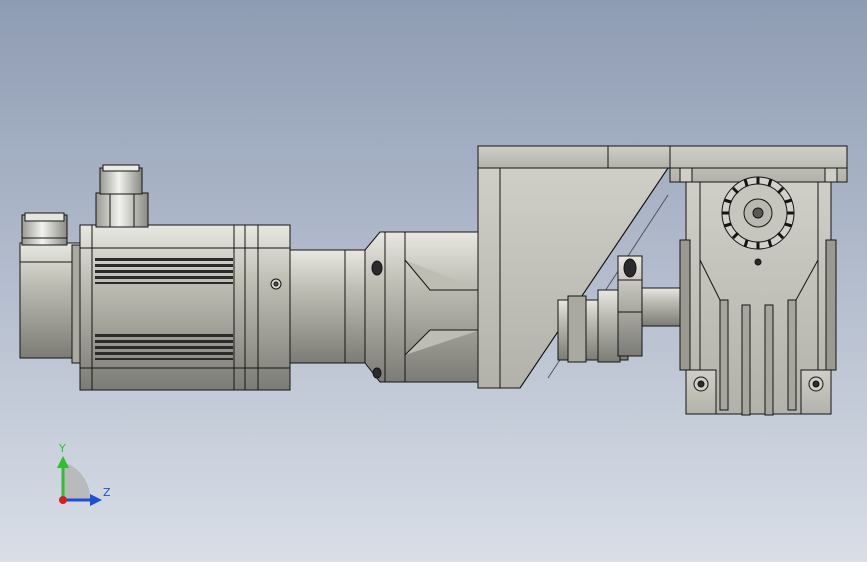 The height and width of the screenshot is (566, 867). What do you see at coordinates (758, 213) in the screenshot?
I see `worm-gear-icon` at bounding box center [758, 213].